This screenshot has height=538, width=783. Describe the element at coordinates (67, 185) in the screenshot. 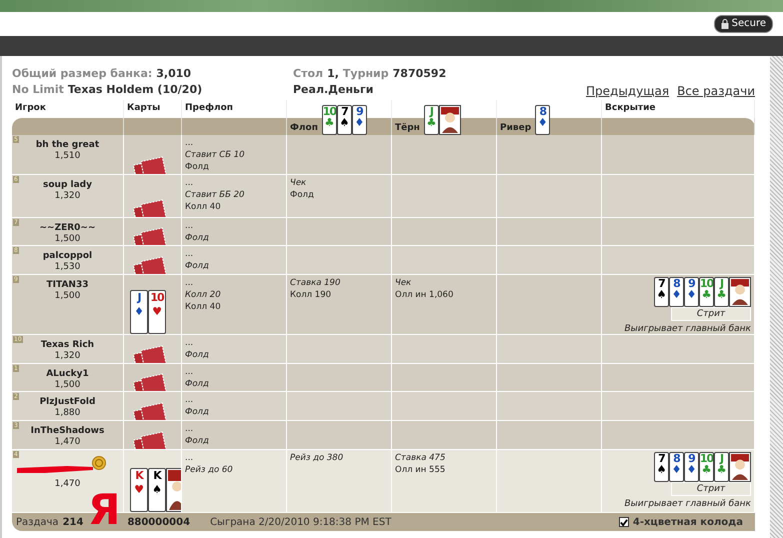

I see `player-name: soup lady` at that location.